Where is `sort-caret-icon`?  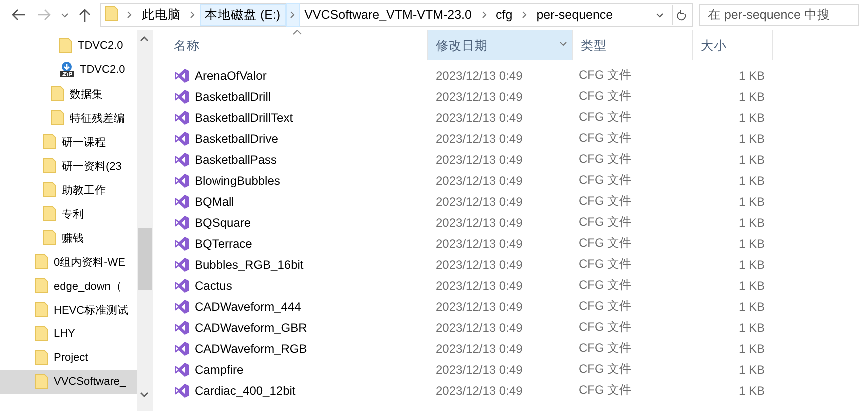 sort-caret-icon is located at coordinates (297, 32).